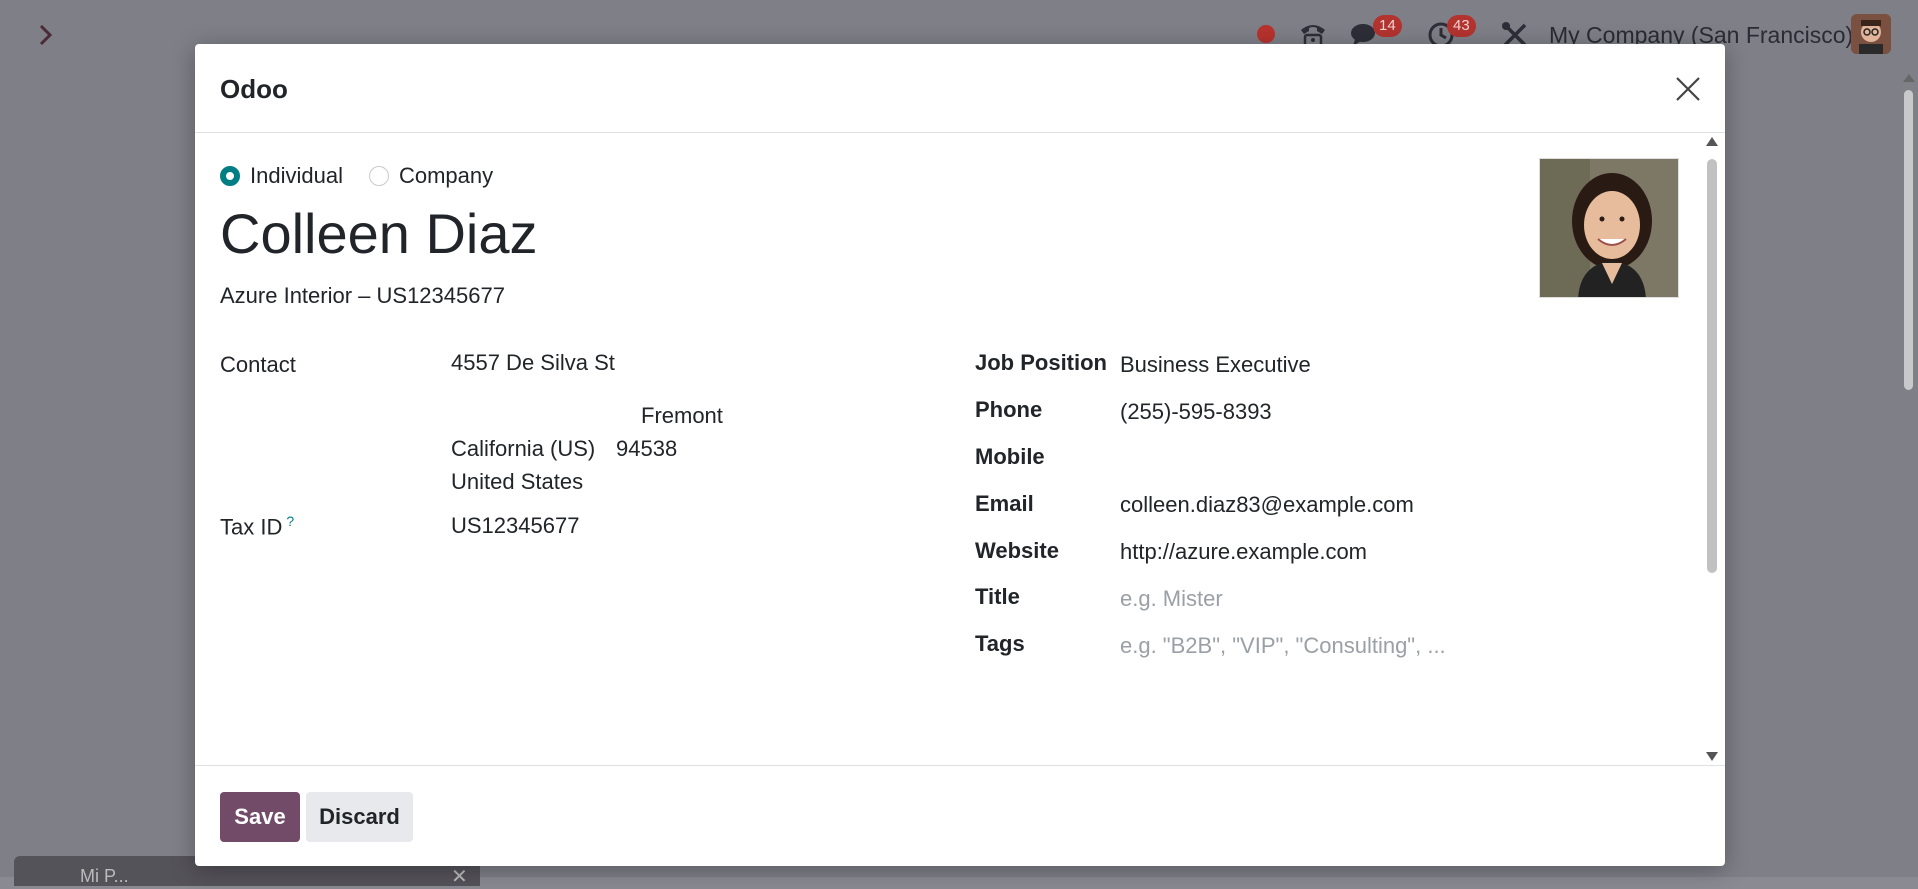 The height and width of the screenshot is (889, 1918). Describe the element at coordinates (1017, 550) in the screenshot. I see `website-label: Website` at that location.